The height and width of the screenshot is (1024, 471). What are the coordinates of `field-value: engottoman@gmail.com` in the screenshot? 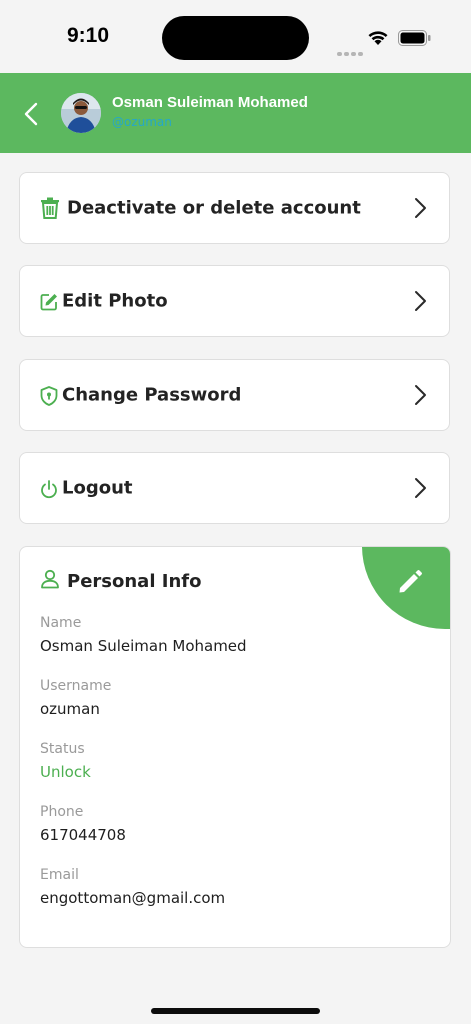 It's located at (133, 898).